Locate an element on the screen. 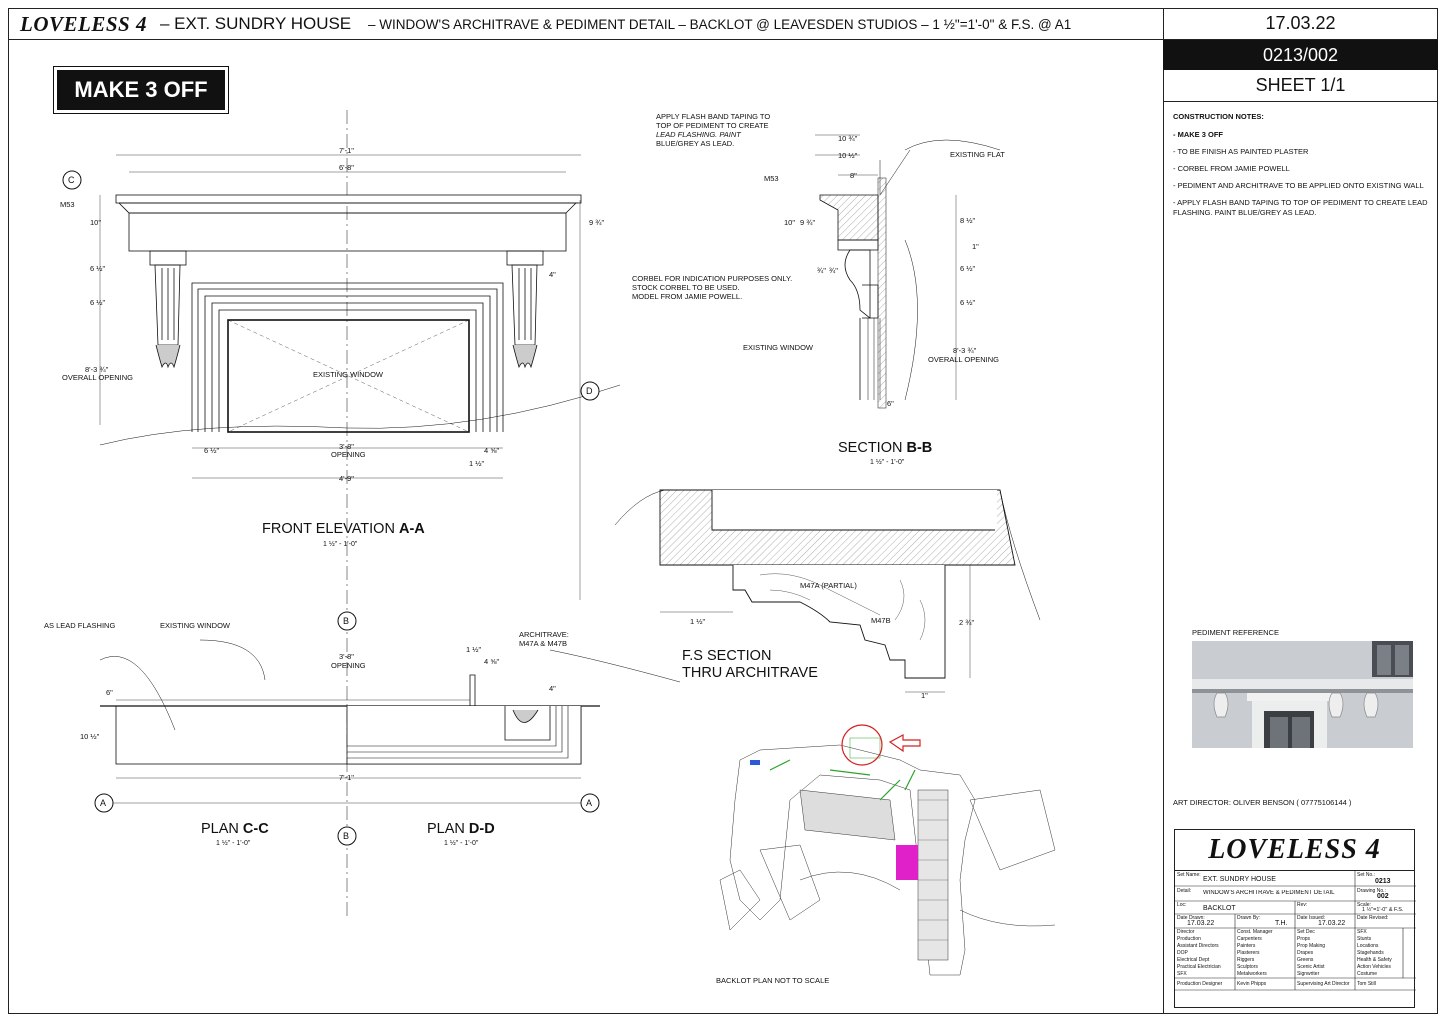  tb-distribution-item: Set Dec is located at coordinates (1306, 932).